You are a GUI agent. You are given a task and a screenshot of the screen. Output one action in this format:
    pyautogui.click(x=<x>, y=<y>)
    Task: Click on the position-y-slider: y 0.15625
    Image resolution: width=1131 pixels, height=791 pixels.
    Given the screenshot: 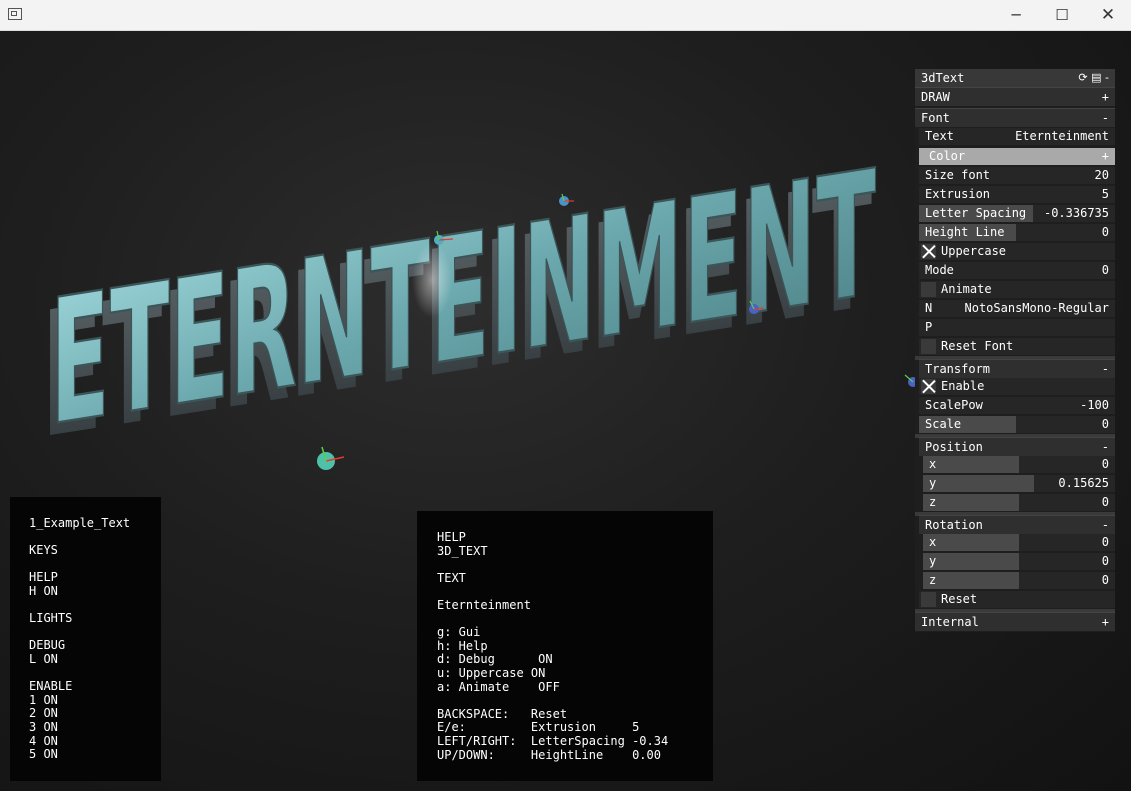 What is the action you would take?
    pyautogui.click(x=1019, y=483)
    